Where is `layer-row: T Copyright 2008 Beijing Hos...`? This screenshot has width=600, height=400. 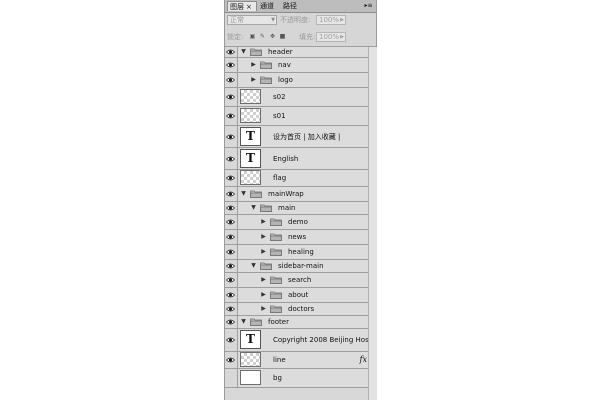
layer-row: T Copyright 2008 Beijing Hos... is located at coordinates (300, 340).